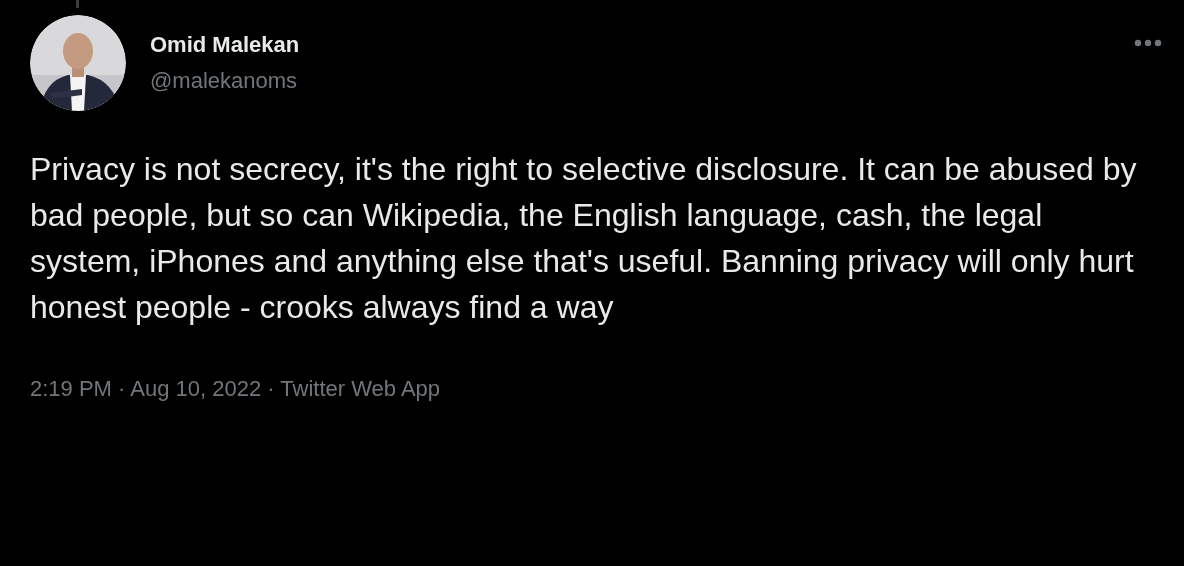  What do you see at coordinates (225, 81) in the screenshot?
I see `author-handle: @malekanoms` at bounding box center [225, 81].